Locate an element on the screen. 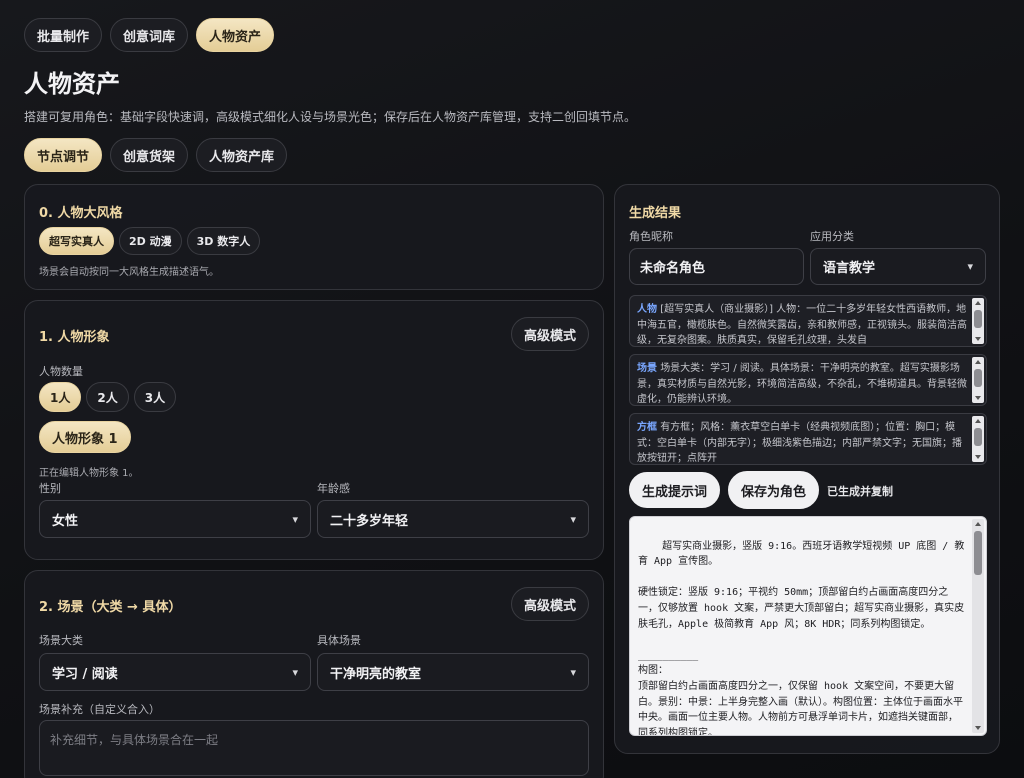 The height and width of the screenshot is (778, 1024). scene-extra-input: 补充细节，与具体场景合在一起 is located at coordinates (314, 748).